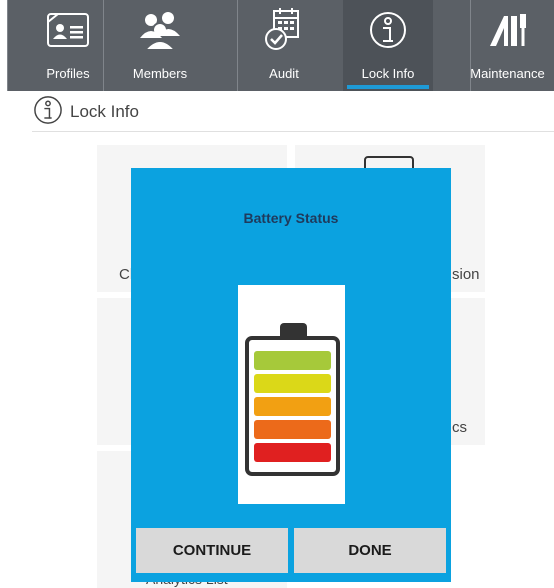 The width and height of the screenshot is (554, 588). I want to click on battery-image-panel, so click(291, 394).